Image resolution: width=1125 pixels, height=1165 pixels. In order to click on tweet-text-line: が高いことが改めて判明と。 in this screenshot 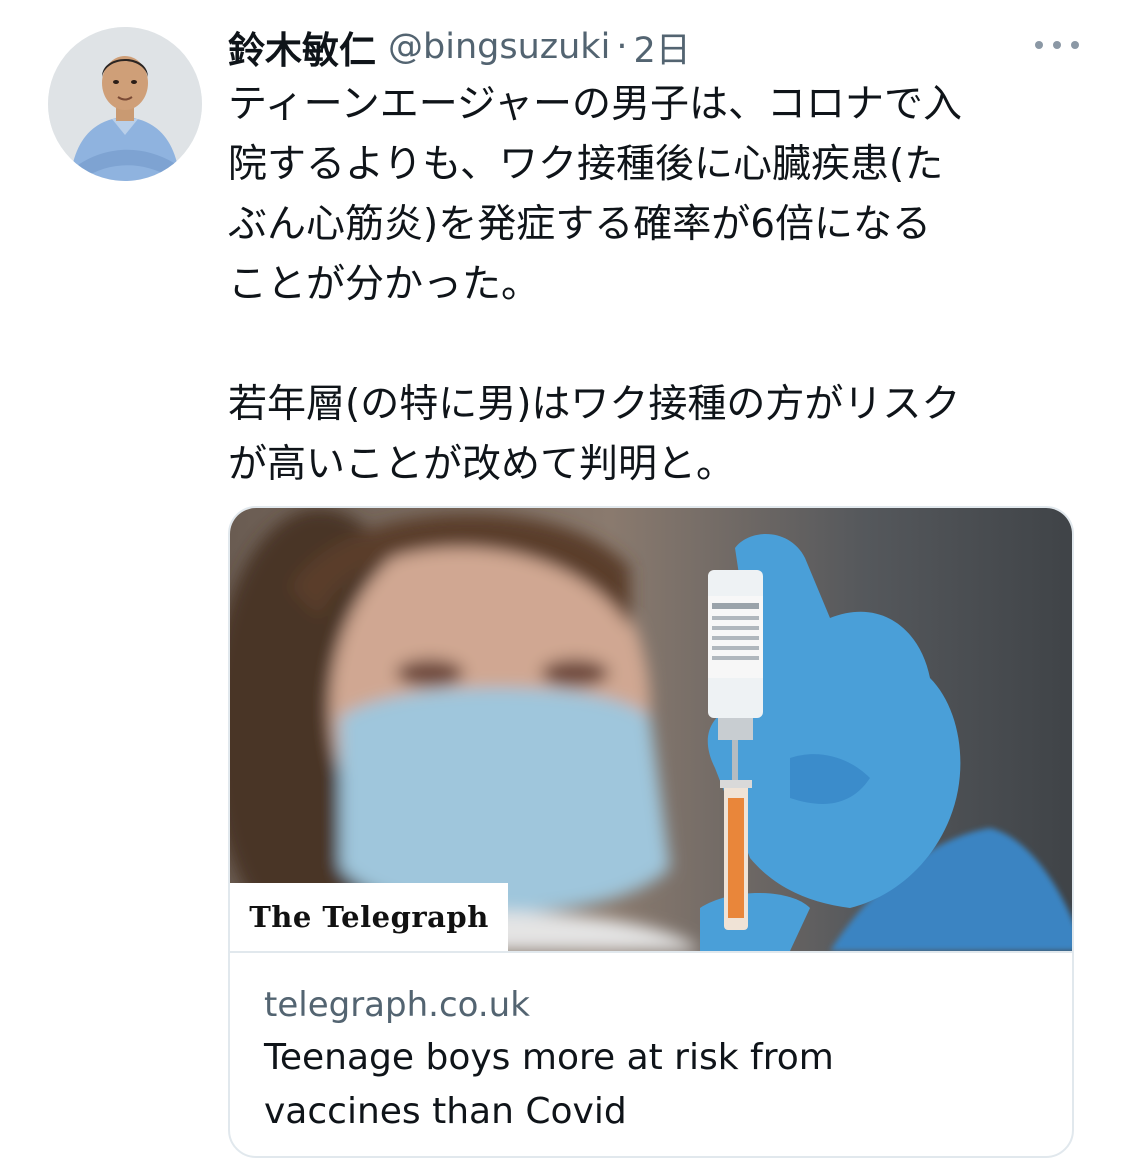, I will do `click(482, 464)`.